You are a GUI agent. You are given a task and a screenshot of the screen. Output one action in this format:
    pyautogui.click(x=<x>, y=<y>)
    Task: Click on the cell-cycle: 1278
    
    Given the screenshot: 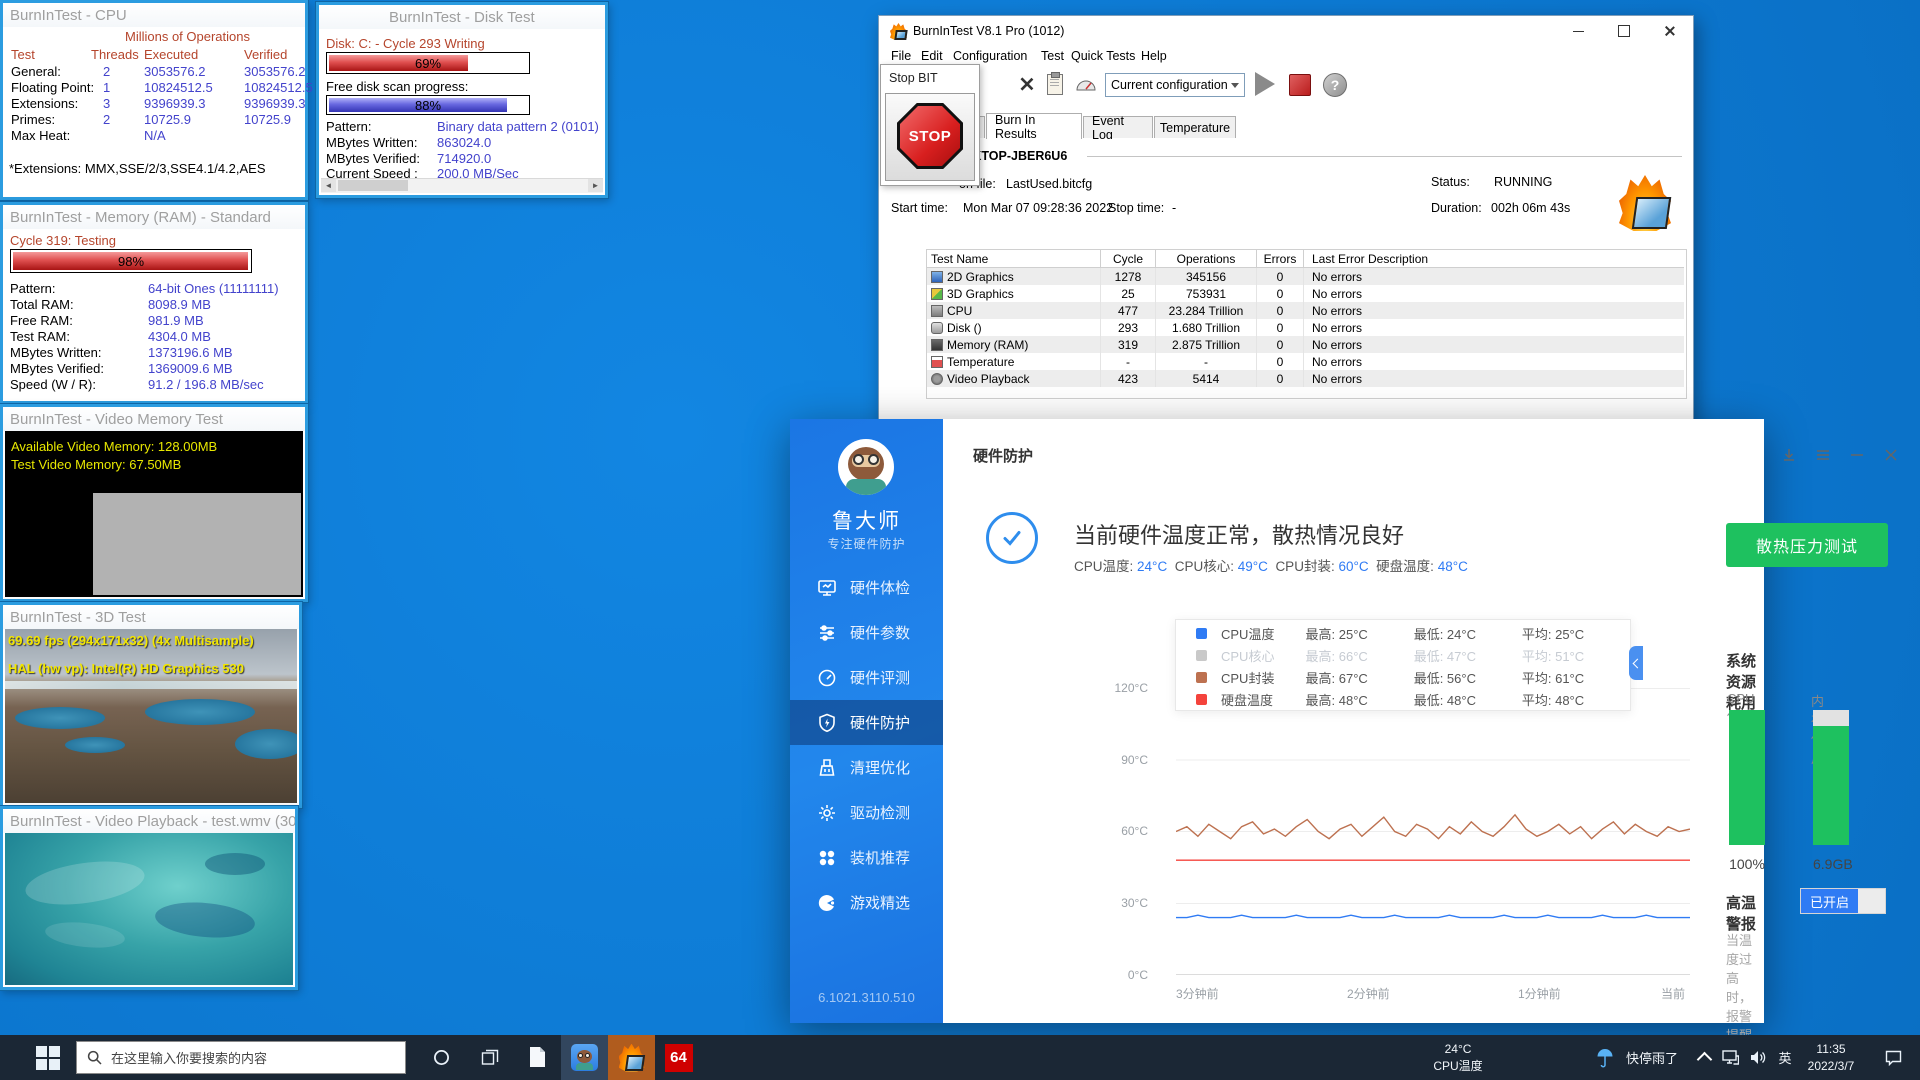 What is the action you would take?
    pyautogui.click(x=1128, y=276)
    